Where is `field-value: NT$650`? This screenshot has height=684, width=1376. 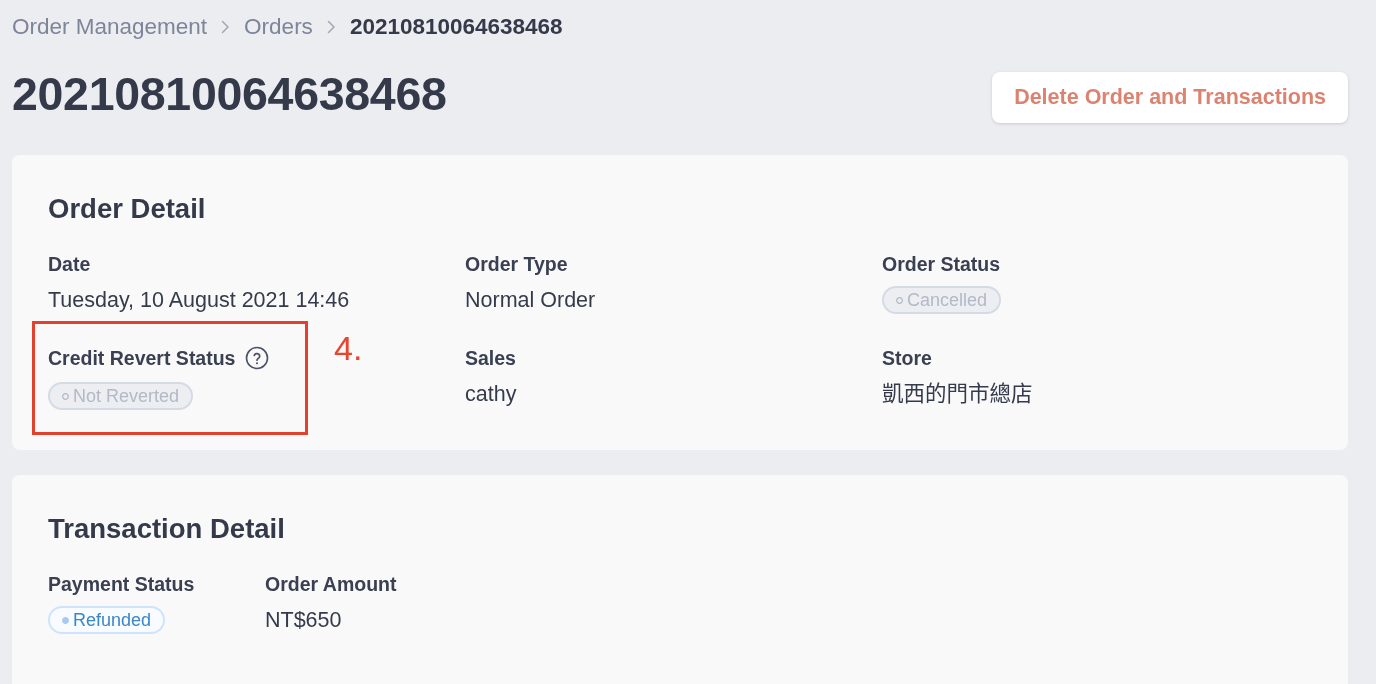
field-value: NT$650 is located at coordinates (303, 620).